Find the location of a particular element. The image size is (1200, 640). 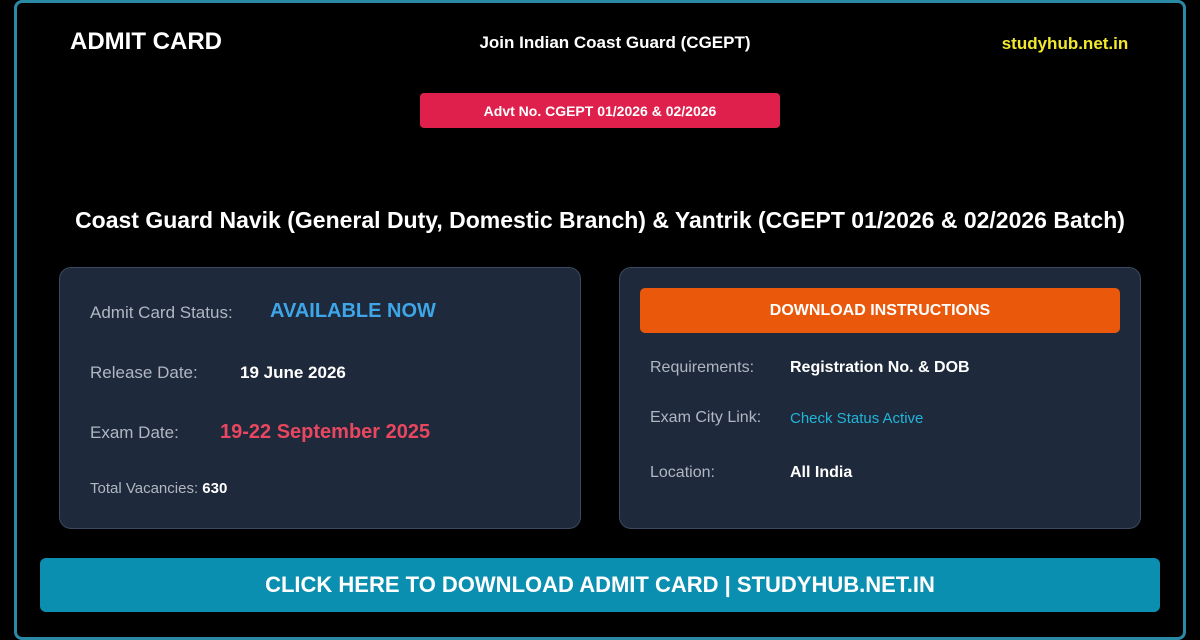

exam-date-label: Exam Date: is located at coordinates (134, 432).